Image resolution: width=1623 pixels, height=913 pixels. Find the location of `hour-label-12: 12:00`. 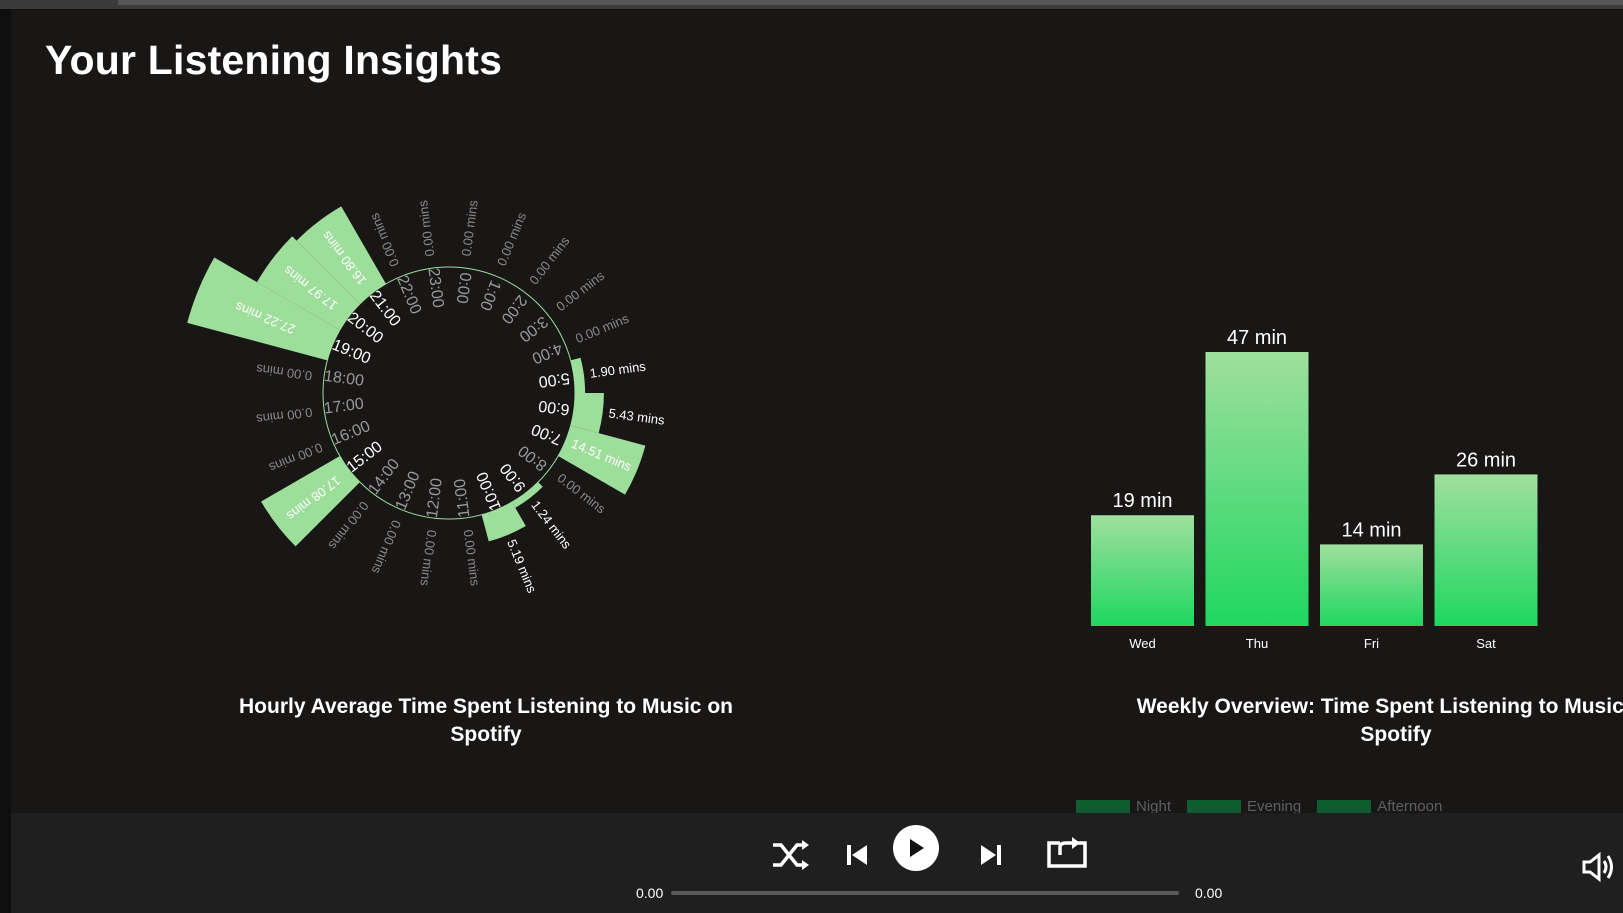

hour-label-12: 12:00 is located at coordinates (435, 498).